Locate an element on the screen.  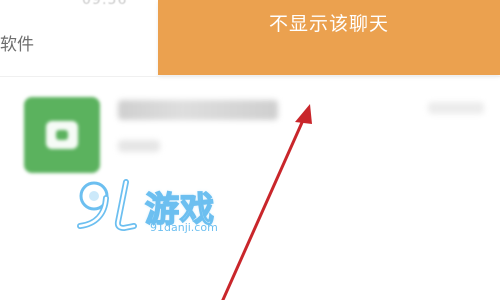
app-icon is located at coordinates (62, 135).